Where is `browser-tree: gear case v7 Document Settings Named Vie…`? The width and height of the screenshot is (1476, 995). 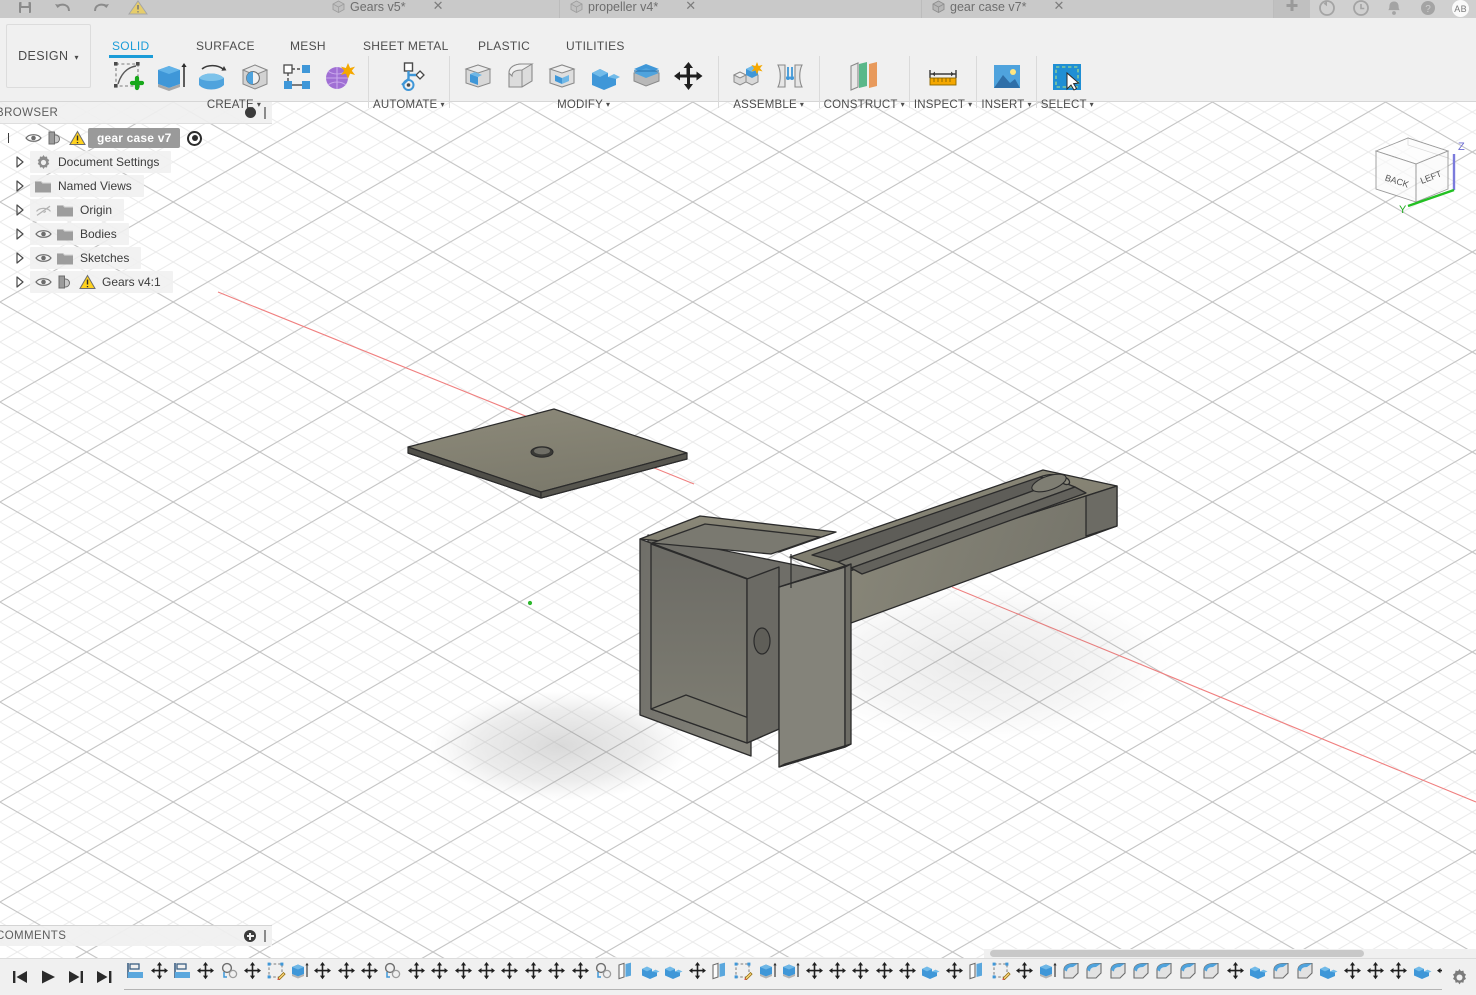 browser-tree: gear case v7 Document Settings Named Vie… is located at coordinates (136, 209).